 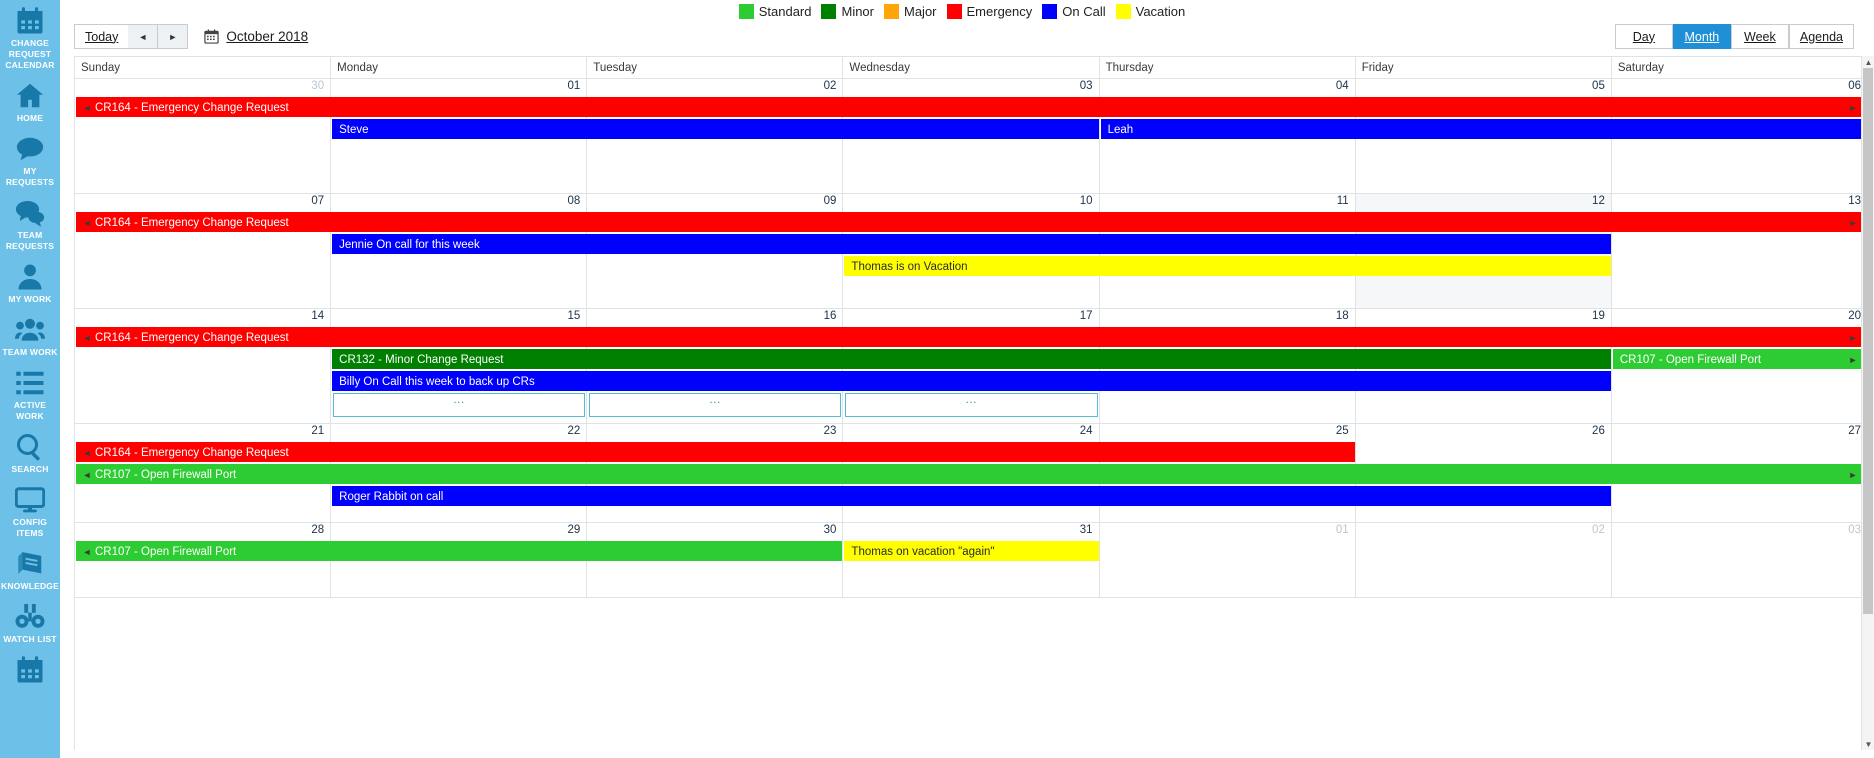 What do you see at coordinates (715, 67) in the screenshot?
I see `weekday-header-tuesday: Tuesday` at bounding box center [715, 67].